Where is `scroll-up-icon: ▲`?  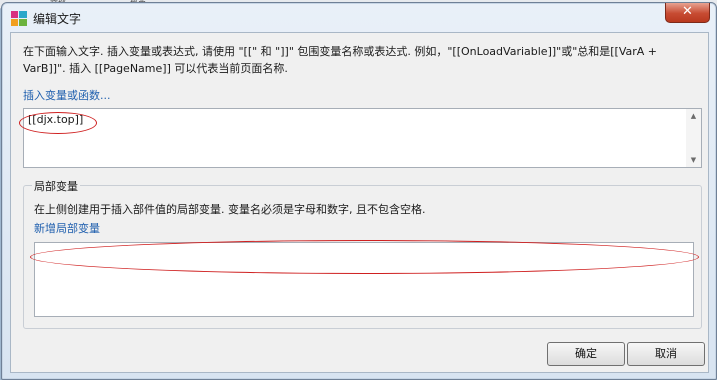 scroll-up-icon: ▲ is located at coordinates (693, 116).